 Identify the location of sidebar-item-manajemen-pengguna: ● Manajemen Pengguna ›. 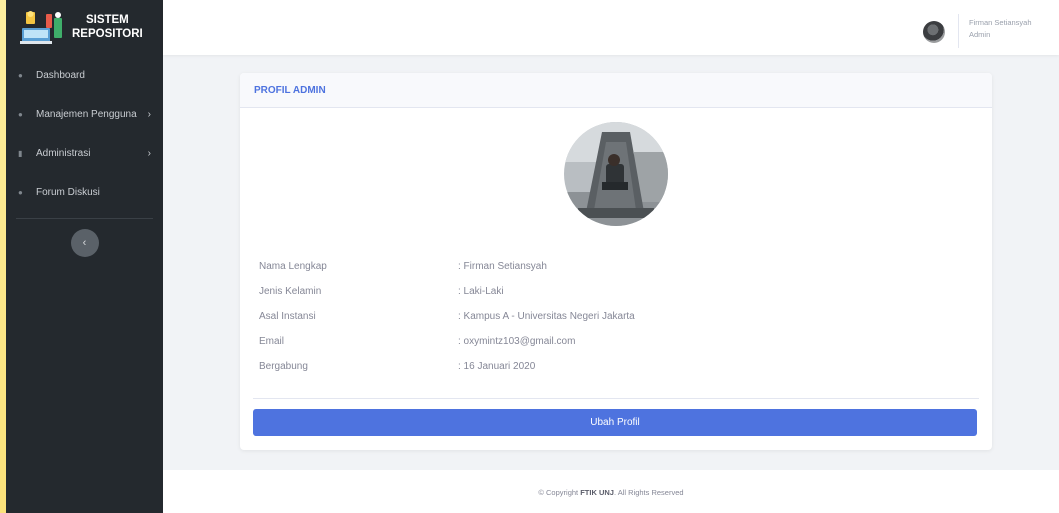
(84, 114).